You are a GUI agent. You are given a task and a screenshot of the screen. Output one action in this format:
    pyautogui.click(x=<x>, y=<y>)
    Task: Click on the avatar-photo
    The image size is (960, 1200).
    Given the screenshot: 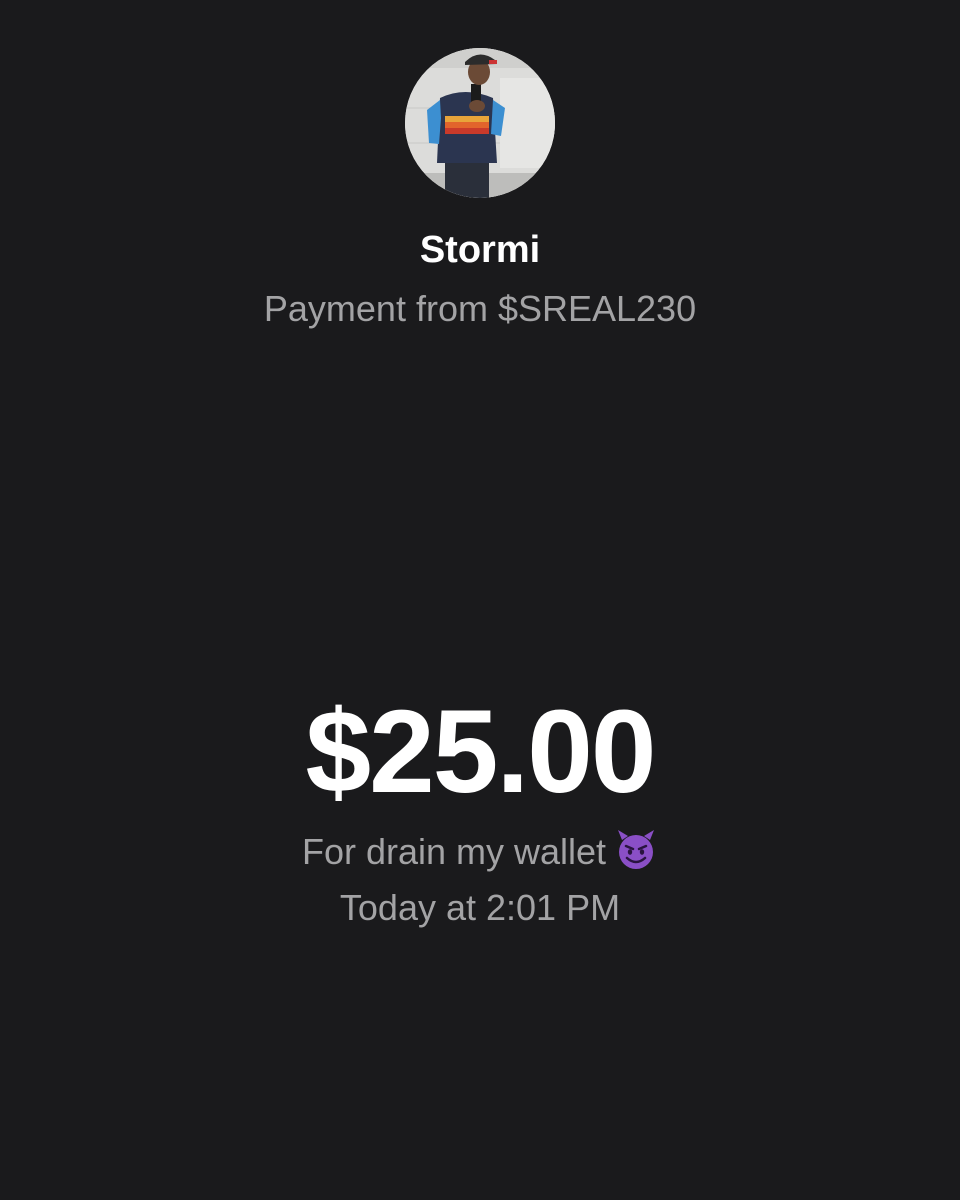 What is the action you would take?
    pyautogui.click(x=480, y=123)
    